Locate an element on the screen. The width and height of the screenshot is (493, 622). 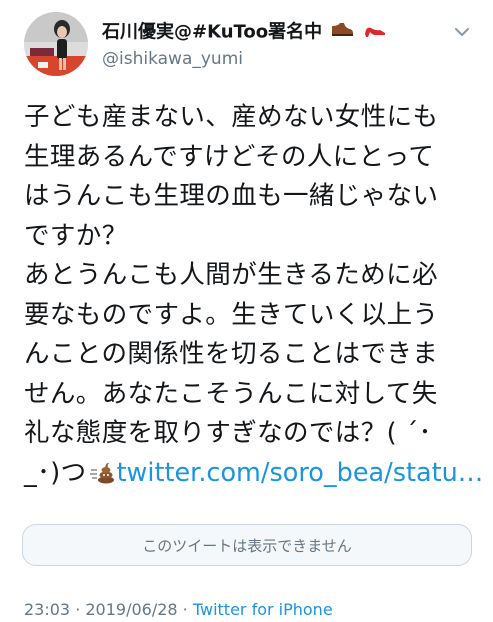
tweet-time: 23:03 is located at coordinates (47, 609).